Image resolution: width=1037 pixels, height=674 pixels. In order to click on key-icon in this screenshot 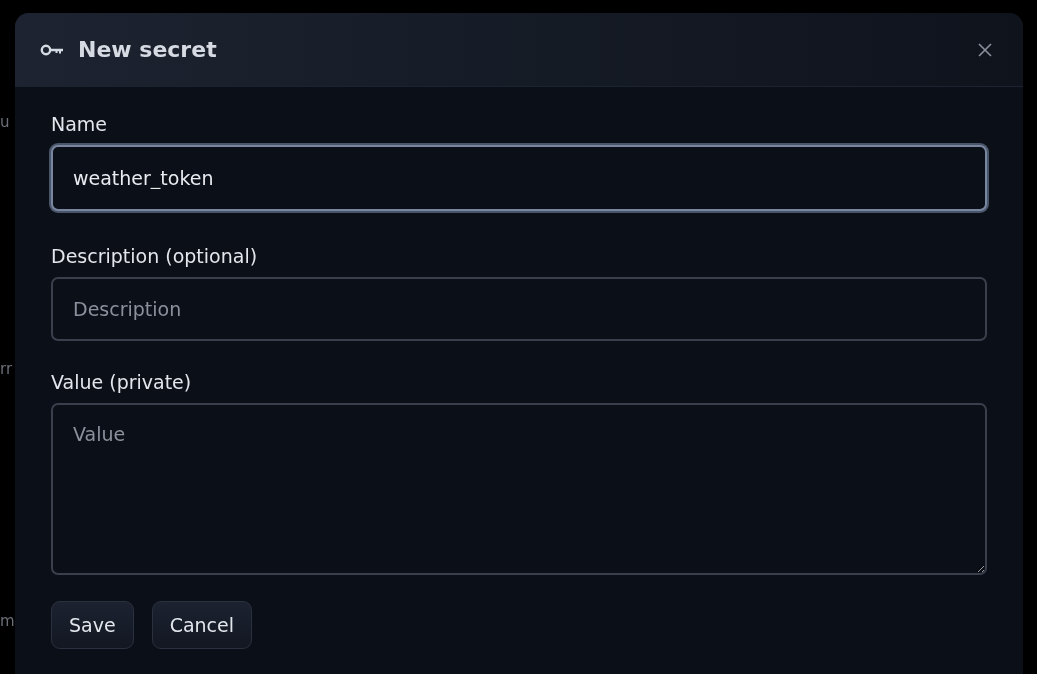, I will do `click(52, 49)`.